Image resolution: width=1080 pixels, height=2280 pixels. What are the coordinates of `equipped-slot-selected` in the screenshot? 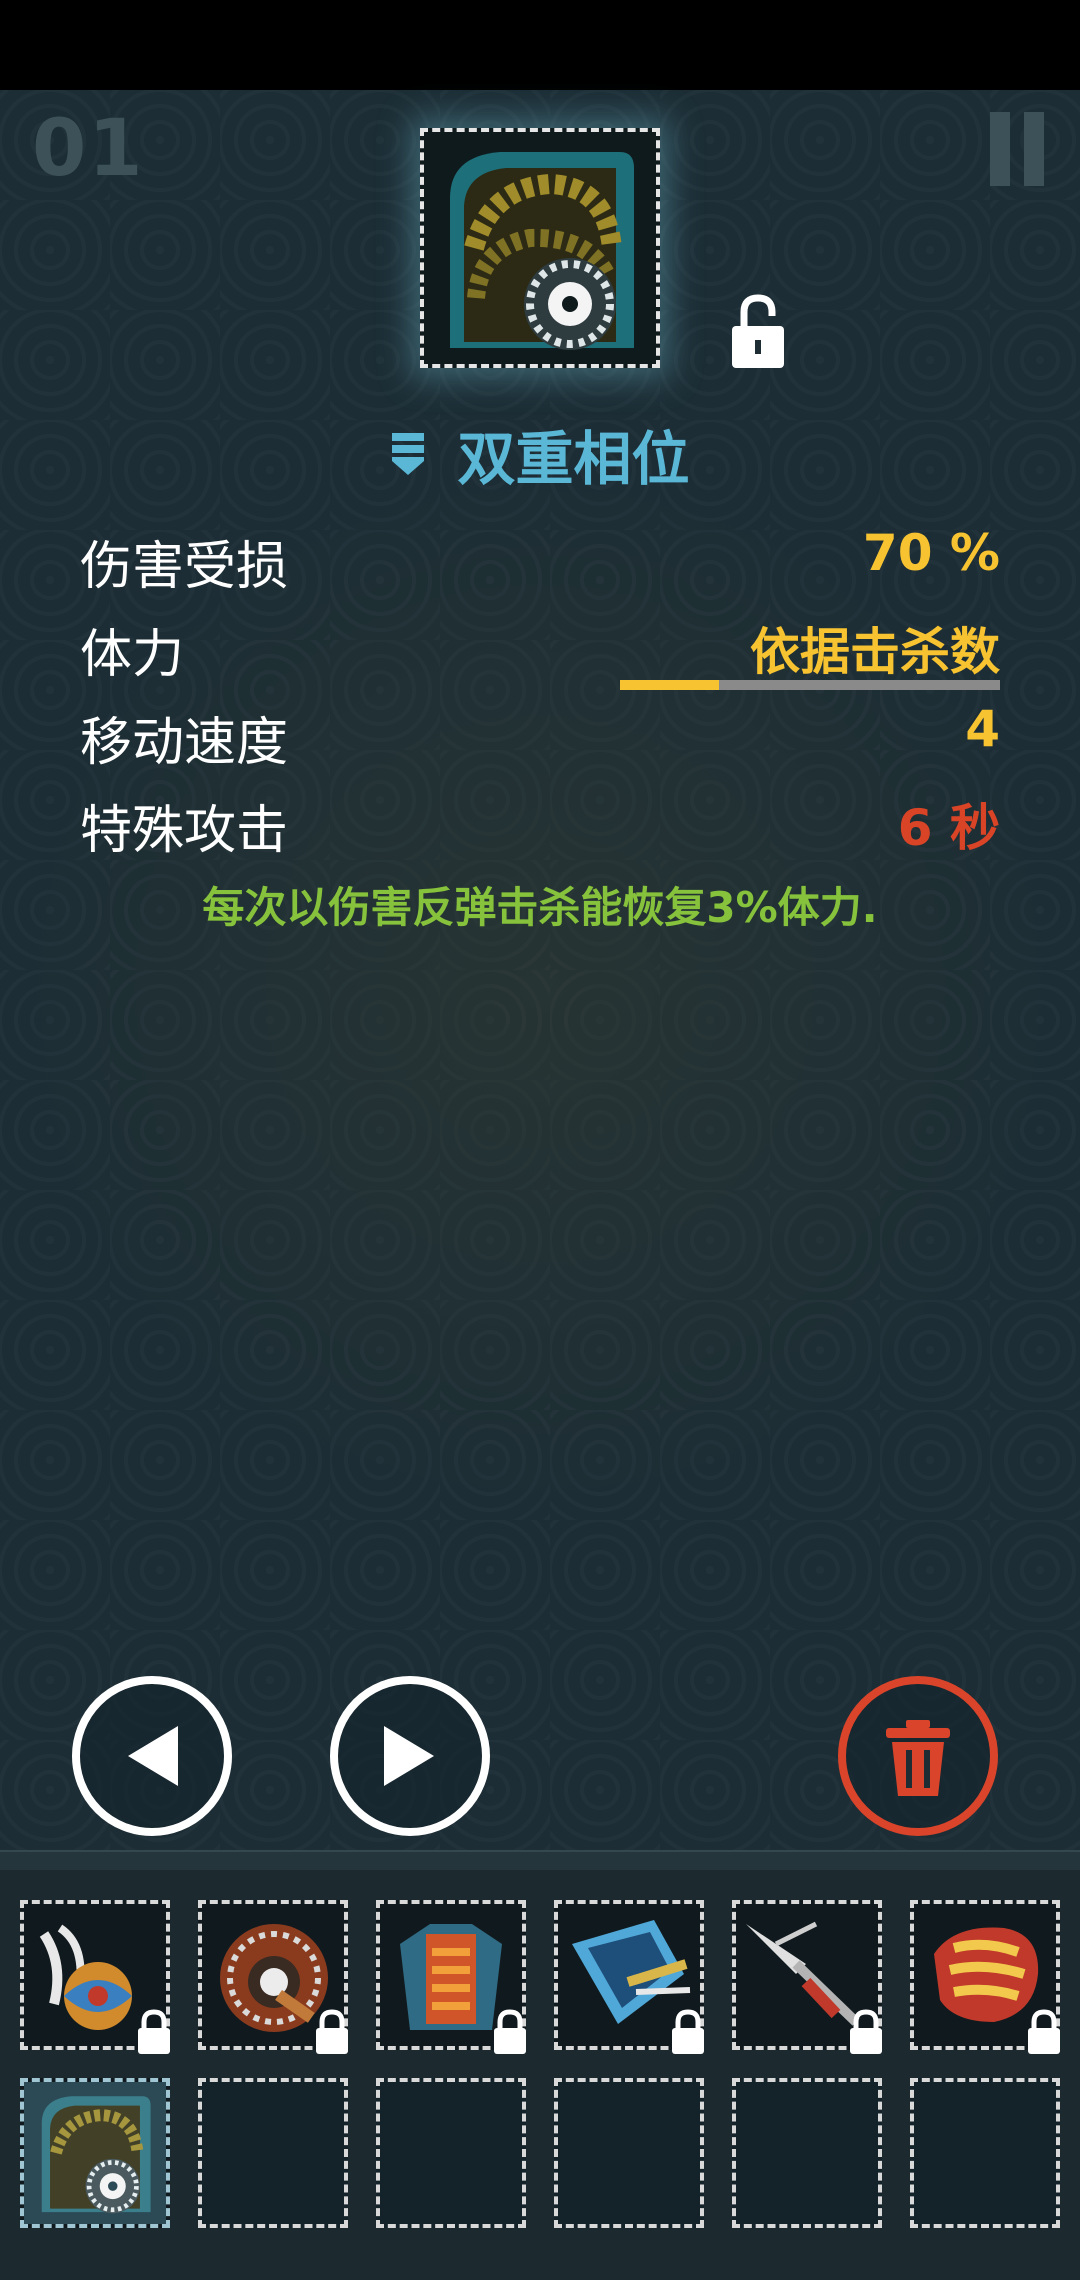 It's located at (95, 2153).